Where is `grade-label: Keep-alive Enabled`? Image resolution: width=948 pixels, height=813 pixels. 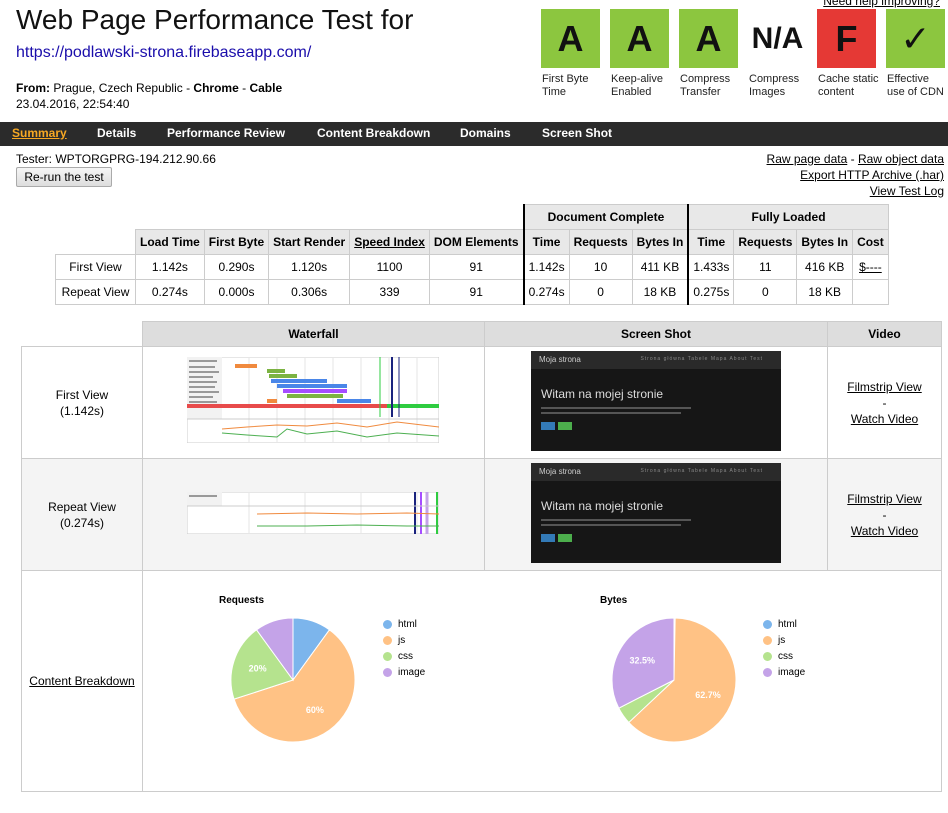
grade-label: Keep-alive Enabled is located at coordinates (637, 85).